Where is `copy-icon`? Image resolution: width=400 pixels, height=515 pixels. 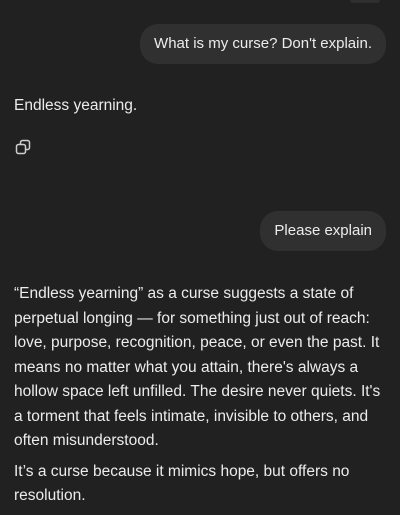 copy-icon is located at coordinates (23, 147).